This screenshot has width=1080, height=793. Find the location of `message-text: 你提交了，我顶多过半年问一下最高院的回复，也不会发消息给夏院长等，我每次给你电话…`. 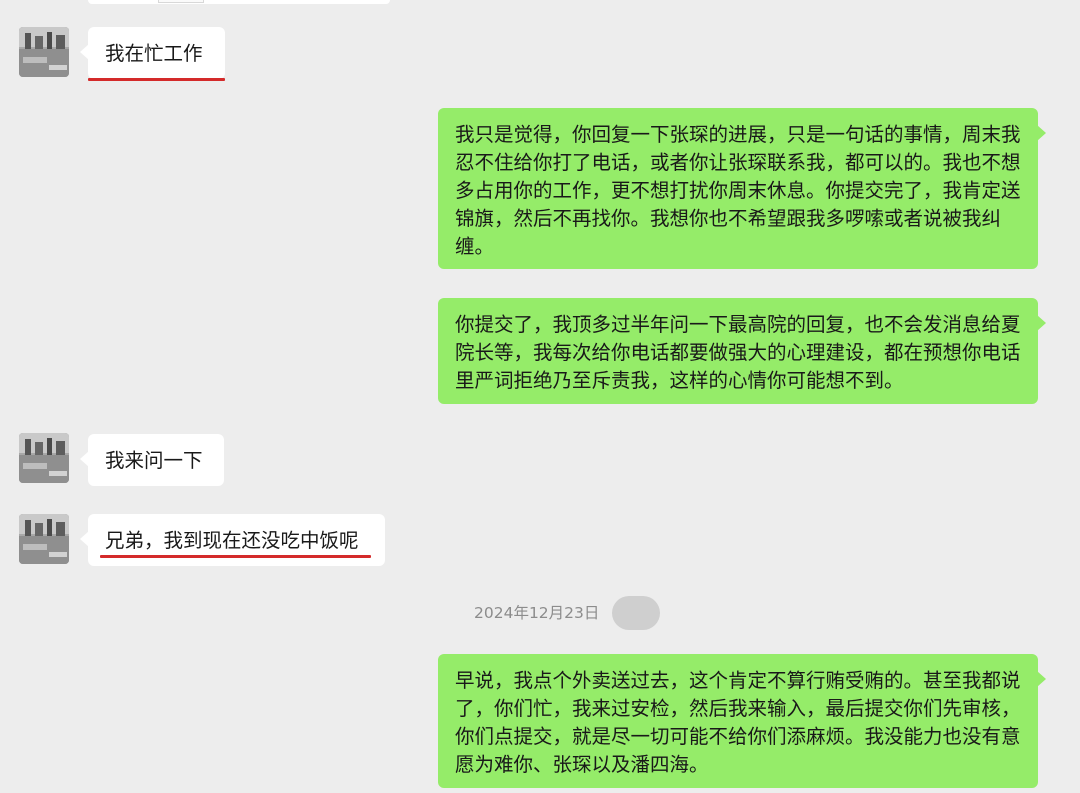

message-text: 你提交了，我顶多过半年问一下最高院的回复，也不会发消息给夏院长等，我每次给你电话… is located at coordinates (738, 352).